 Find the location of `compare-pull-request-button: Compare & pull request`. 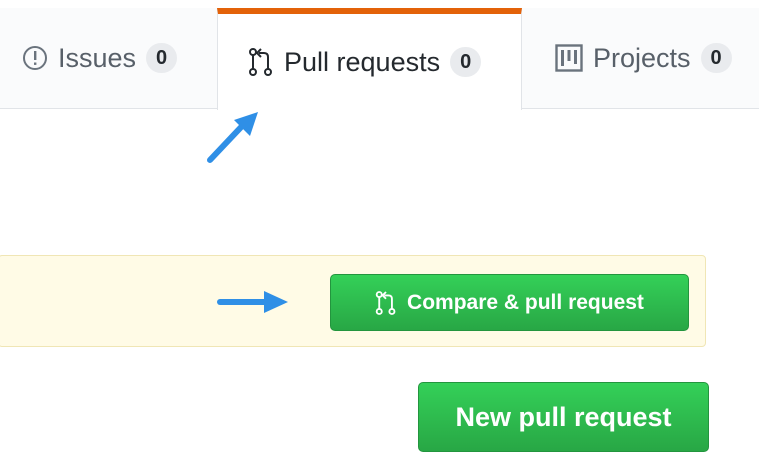

compare-pull-request-button: Compare & pull request is located at coordinates (509, 302).